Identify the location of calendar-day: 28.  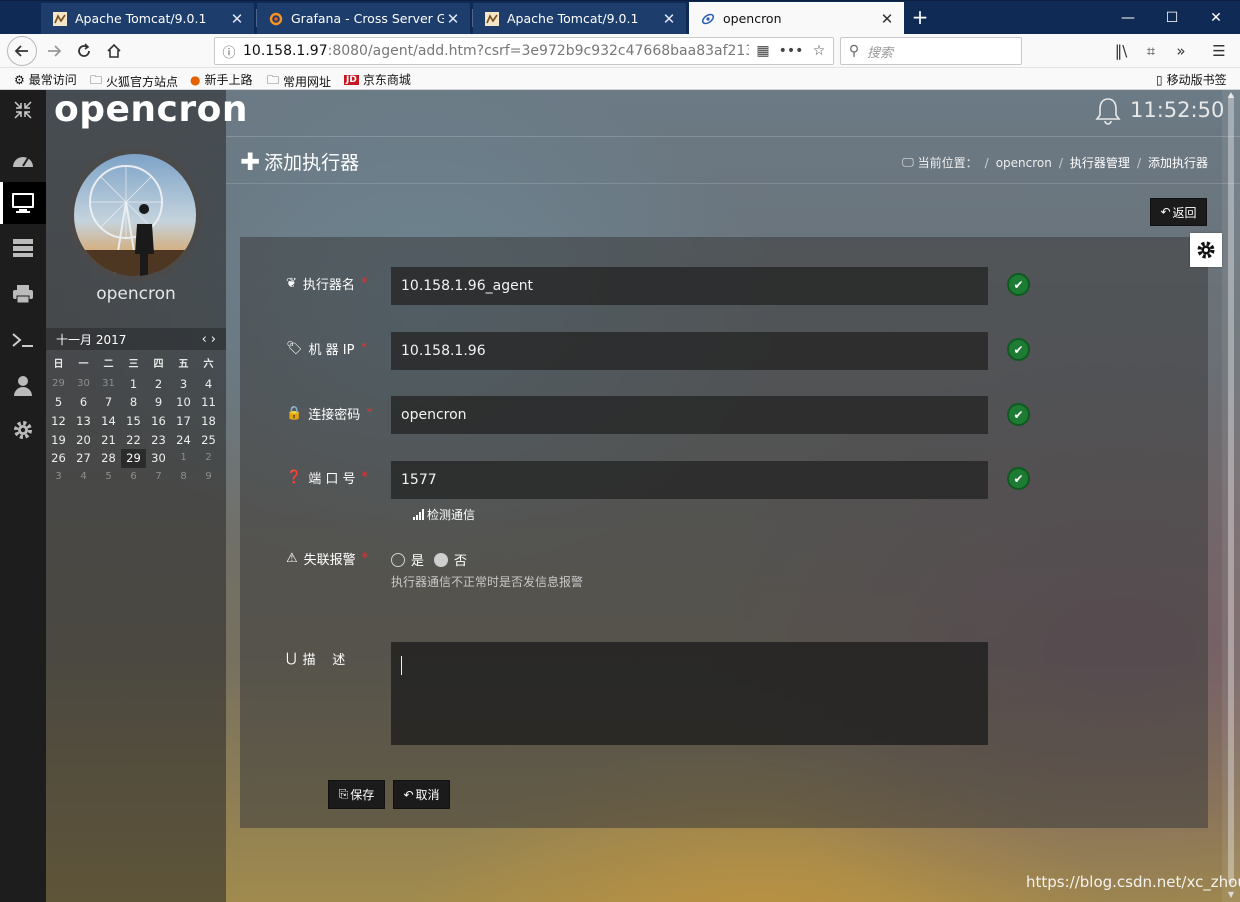
(108, 458).